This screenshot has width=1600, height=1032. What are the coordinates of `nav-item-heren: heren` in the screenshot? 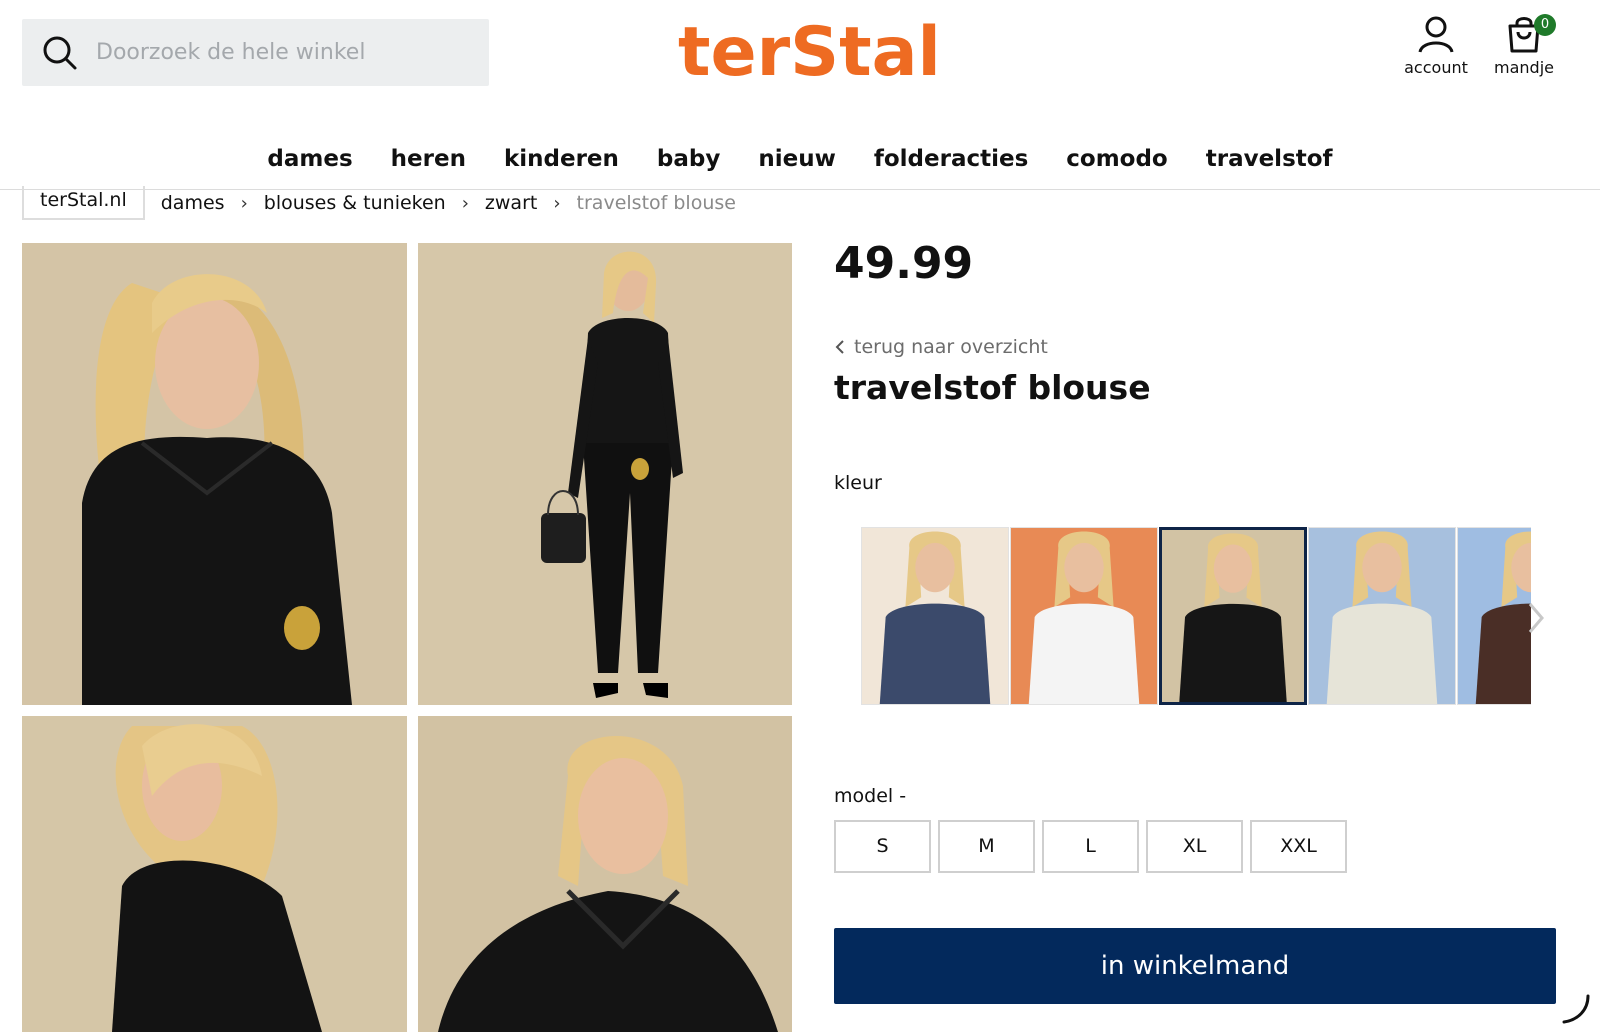 It's located at (428, 164).